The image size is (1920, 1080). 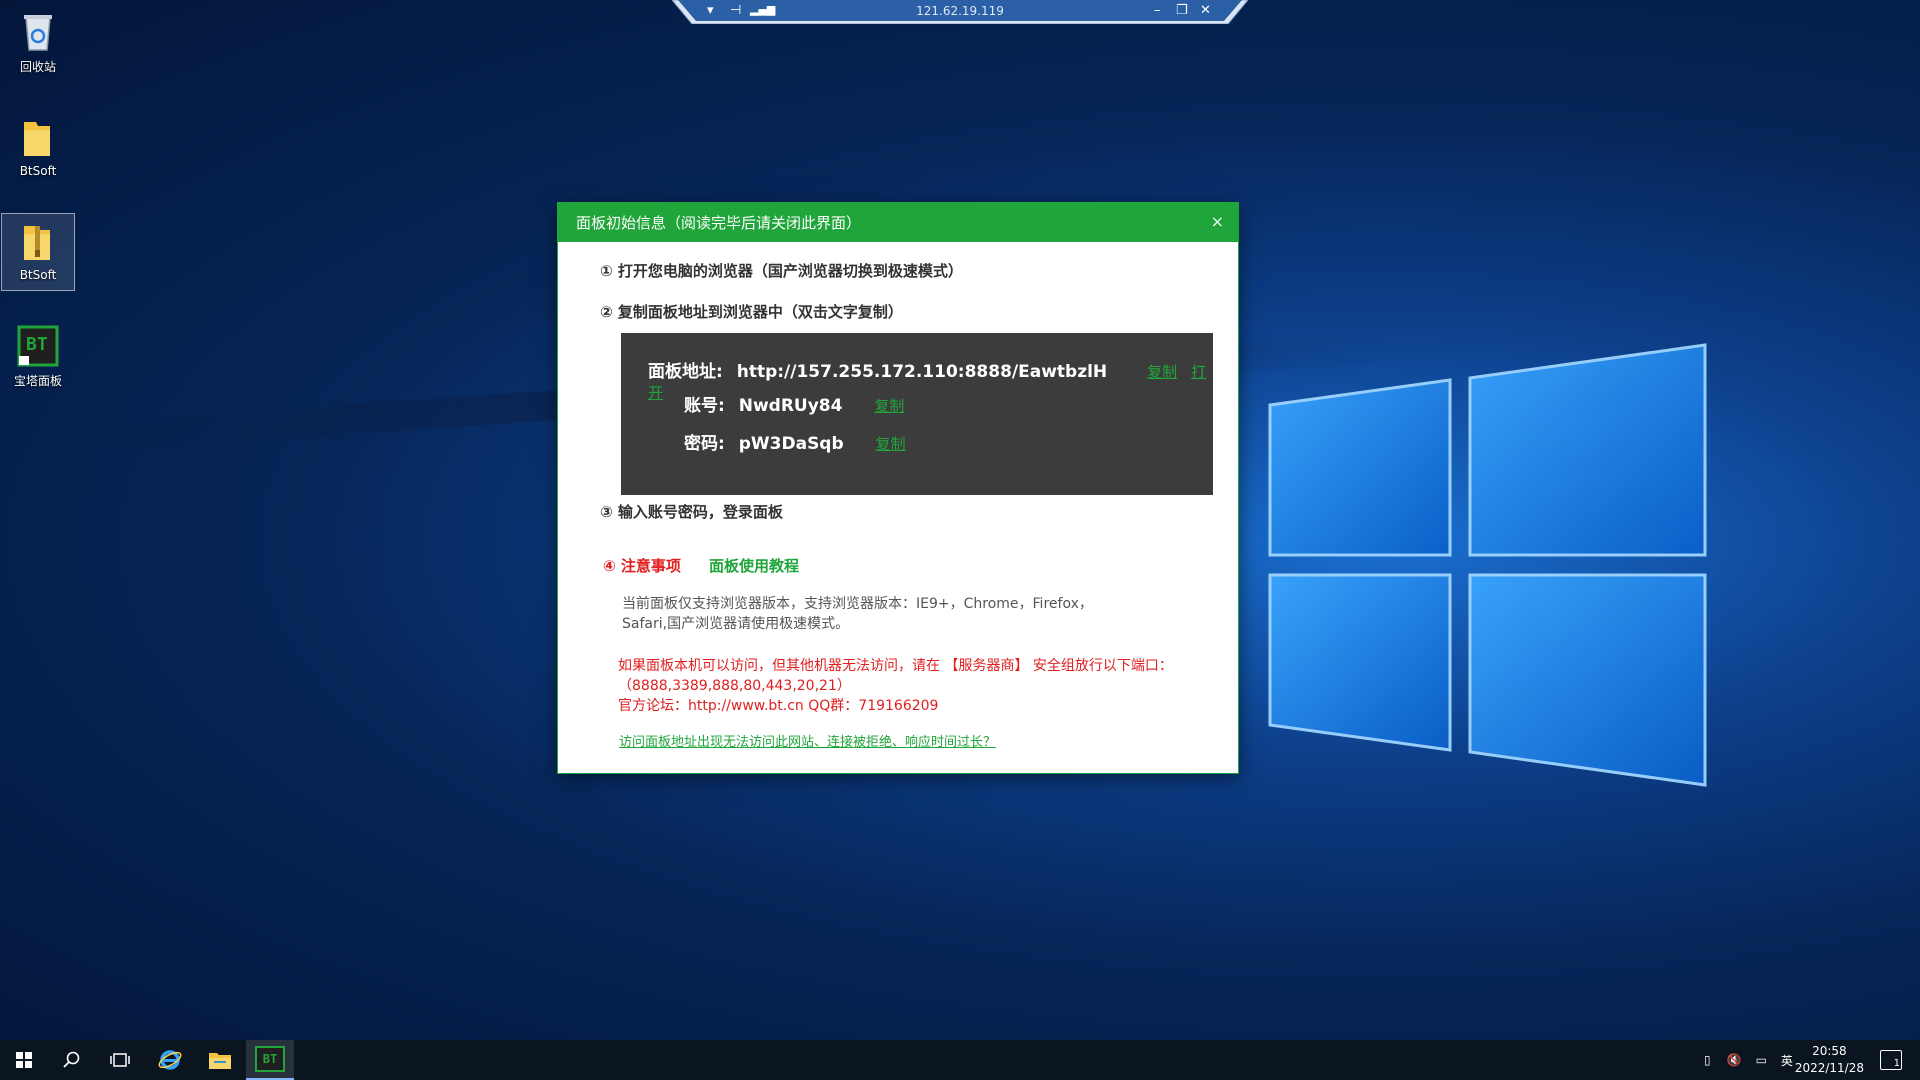 I want to click on bt-panel-badge: BT, so click(x=37, y=344).